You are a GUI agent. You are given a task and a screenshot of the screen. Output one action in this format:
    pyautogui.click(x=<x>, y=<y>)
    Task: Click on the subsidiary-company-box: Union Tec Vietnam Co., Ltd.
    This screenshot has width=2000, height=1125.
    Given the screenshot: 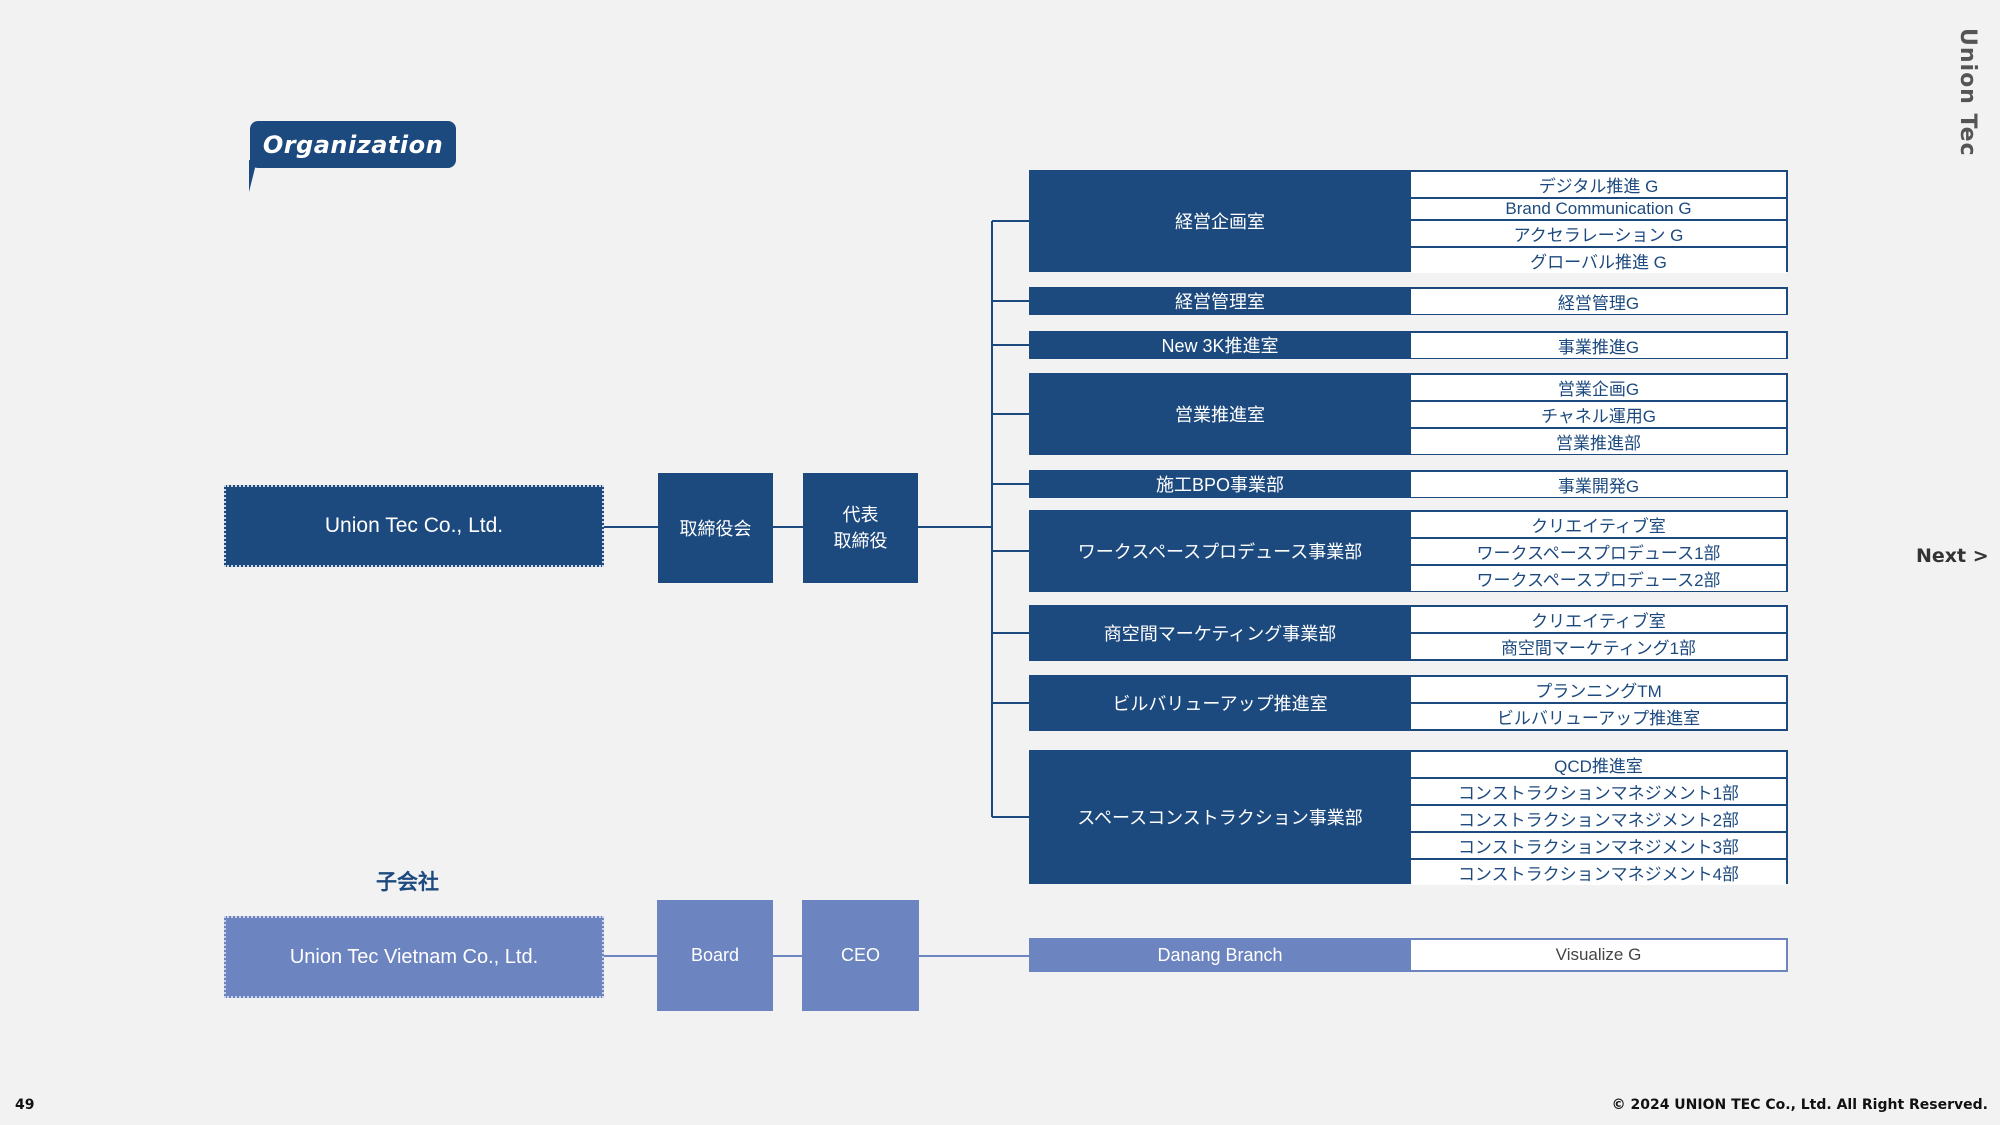 What is the action you would take?
    pyautogui.click(x=414, y=957)
    